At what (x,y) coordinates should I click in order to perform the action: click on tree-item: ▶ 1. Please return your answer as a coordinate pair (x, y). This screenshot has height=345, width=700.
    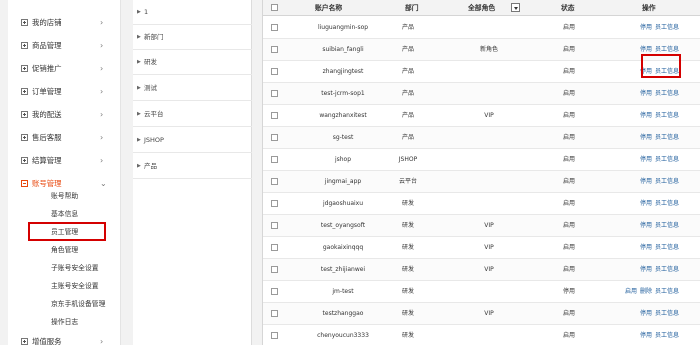
    Looking at the image, I should click on (192, 12).